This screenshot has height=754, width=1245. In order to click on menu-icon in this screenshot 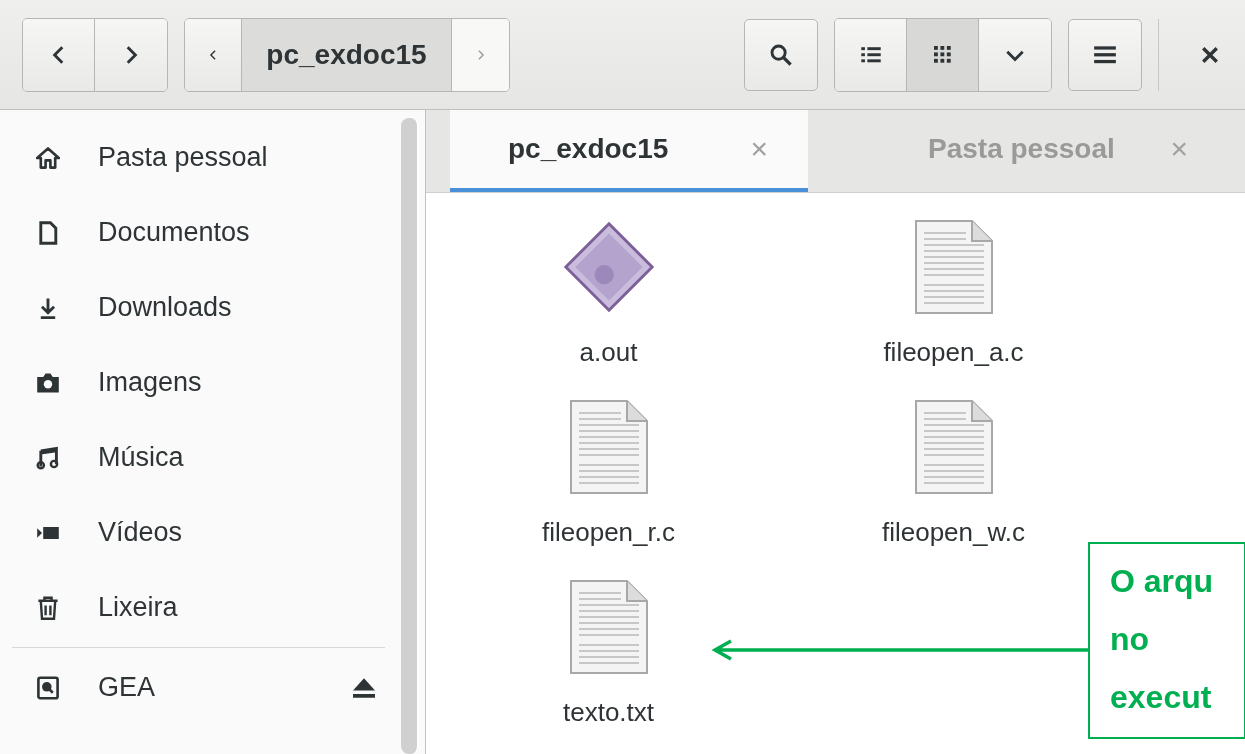, I will do `click(1105, 54)`.